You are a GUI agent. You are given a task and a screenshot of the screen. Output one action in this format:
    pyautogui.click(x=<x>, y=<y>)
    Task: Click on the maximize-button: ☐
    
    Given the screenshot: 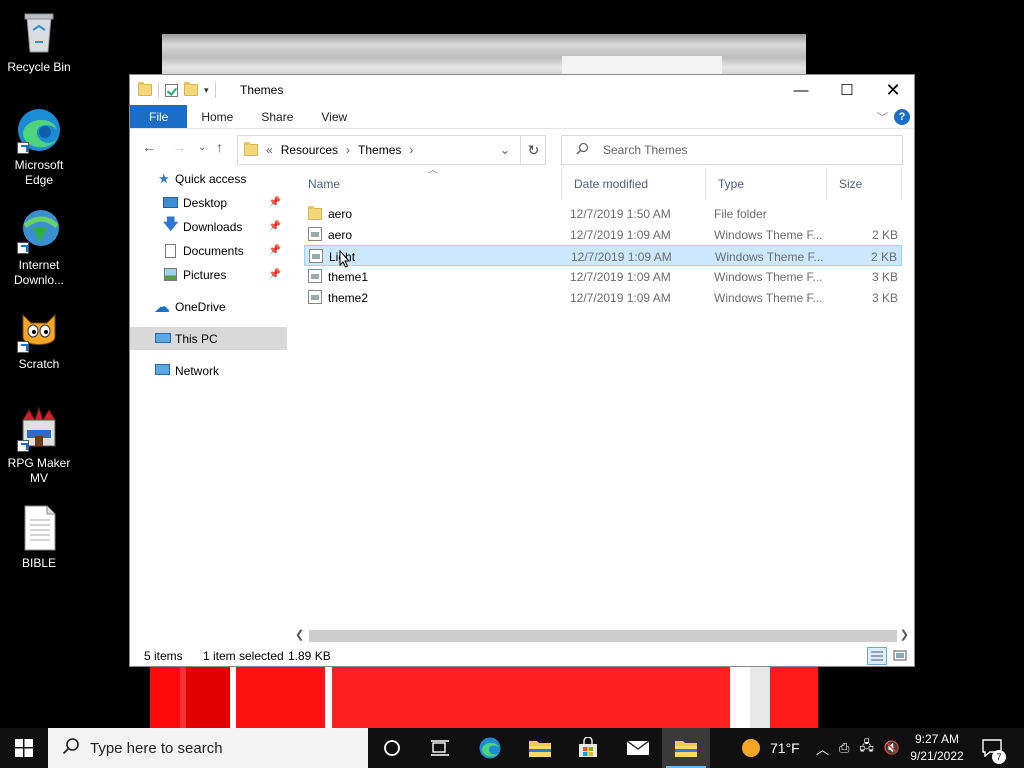 What is the action you would take?
    pyautogui.click(x=847, y=90)
    